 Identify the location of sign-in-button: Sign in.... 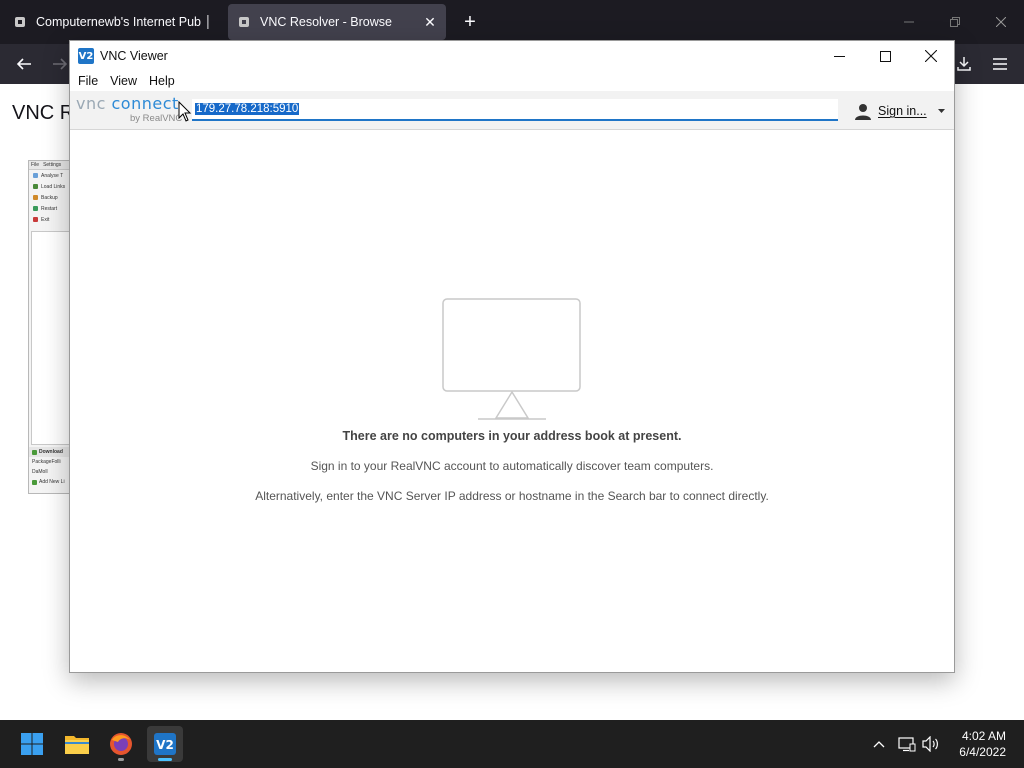
(901, 111).